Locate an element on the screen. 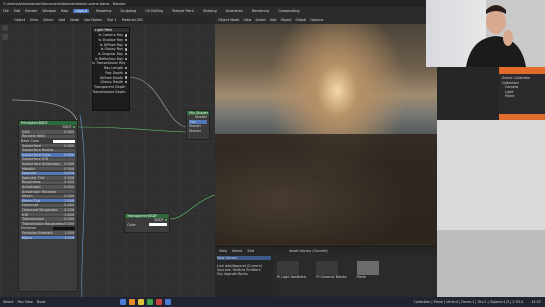 The image size is (545, 307). light-path-output: Is Shadow Ray is located at coordinates (111, 40).